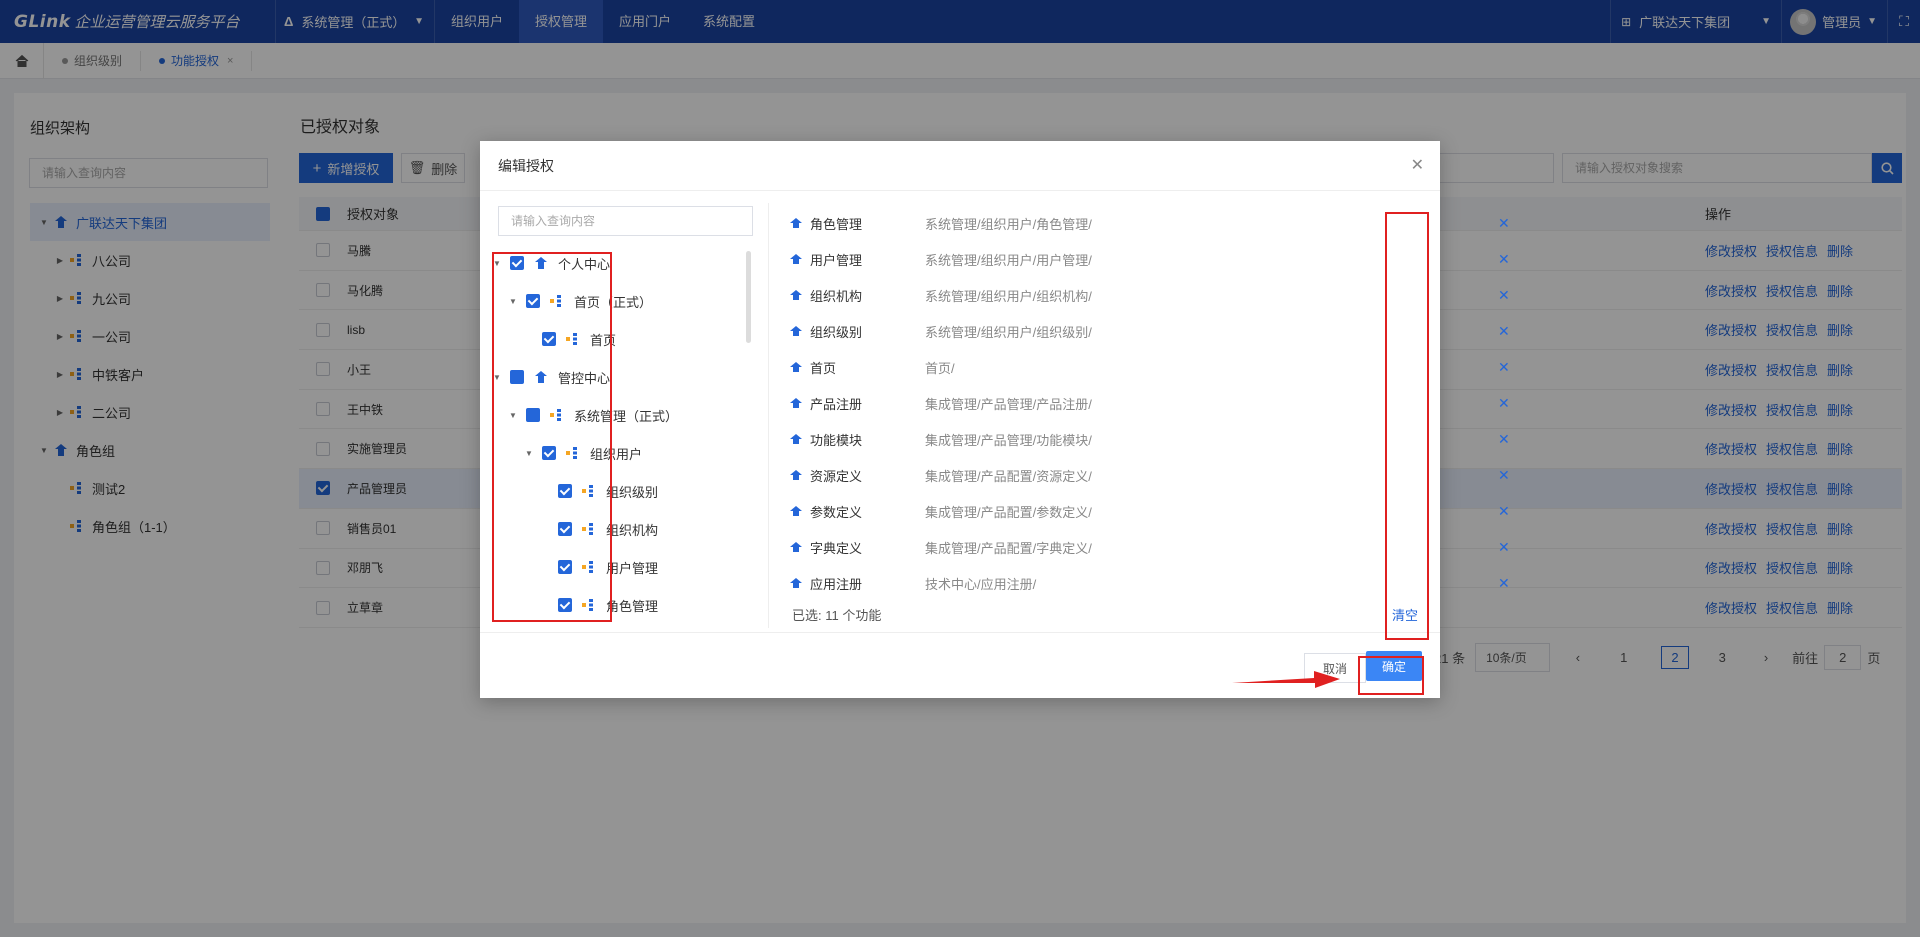  What do you see at coordinates (1150, 331) in the screenshot?
I see `selected-item: 组织级别 系统管理/组织用户/组织级别/ ✕` at bounding box center [1150, 331].